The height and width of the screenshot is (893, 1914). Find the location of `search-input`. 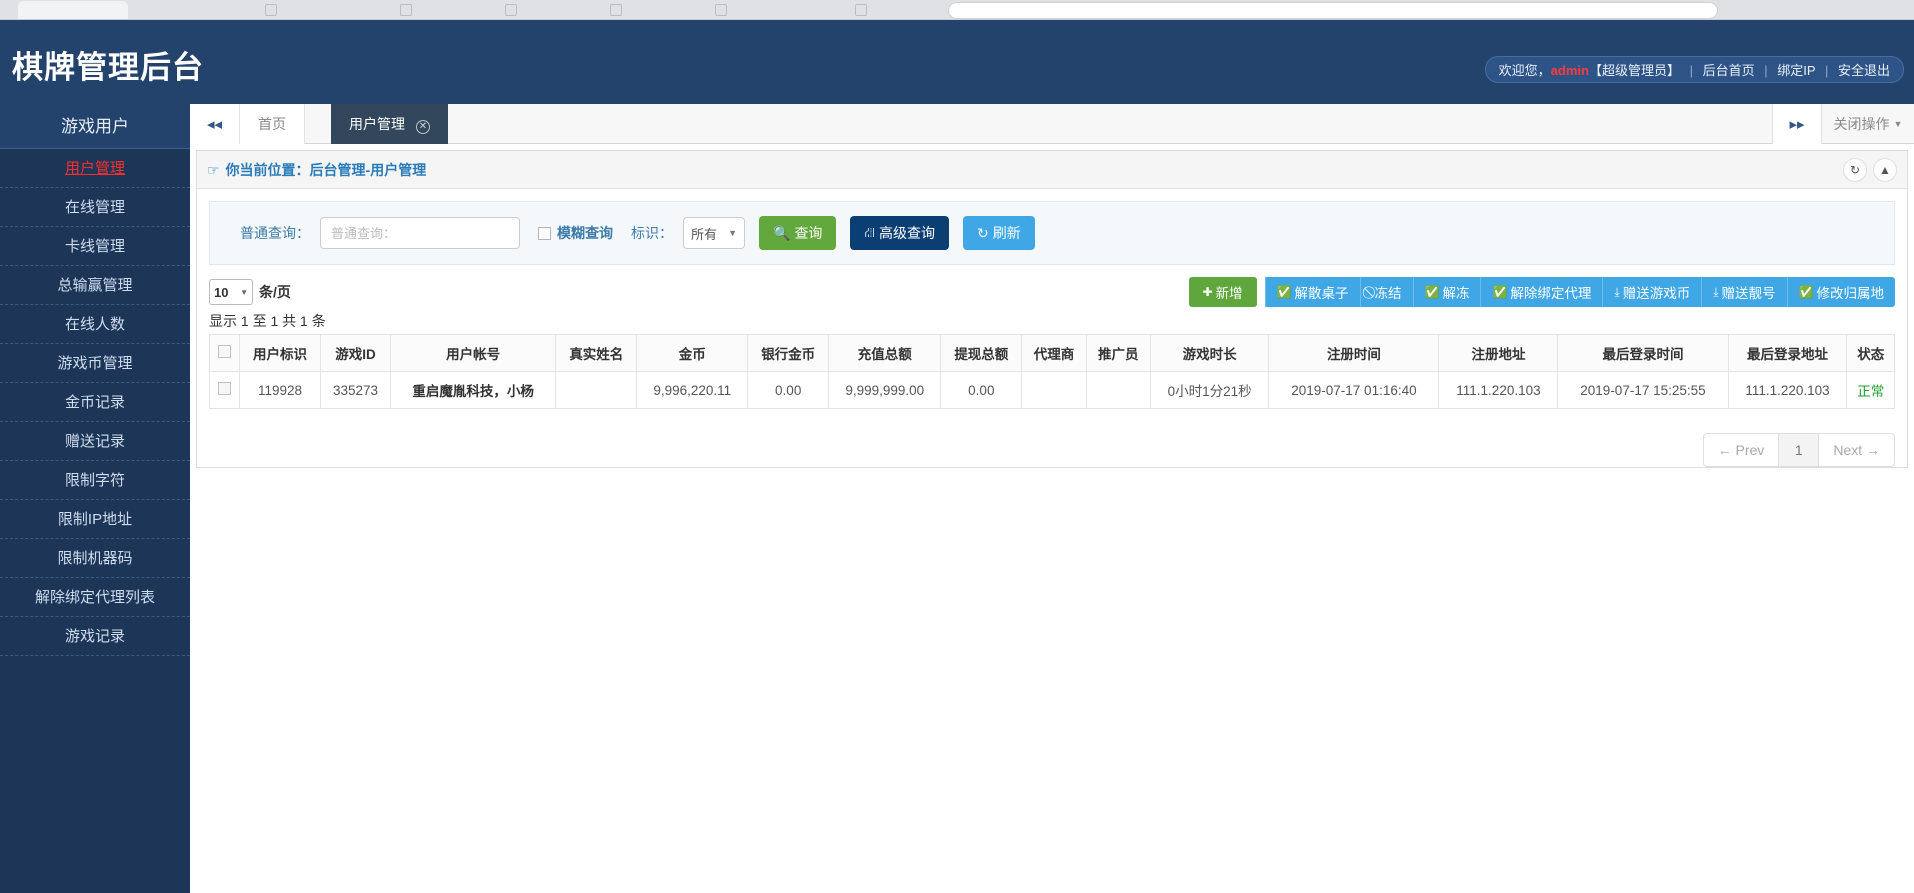

search-input is located at coordinates (420, 233).